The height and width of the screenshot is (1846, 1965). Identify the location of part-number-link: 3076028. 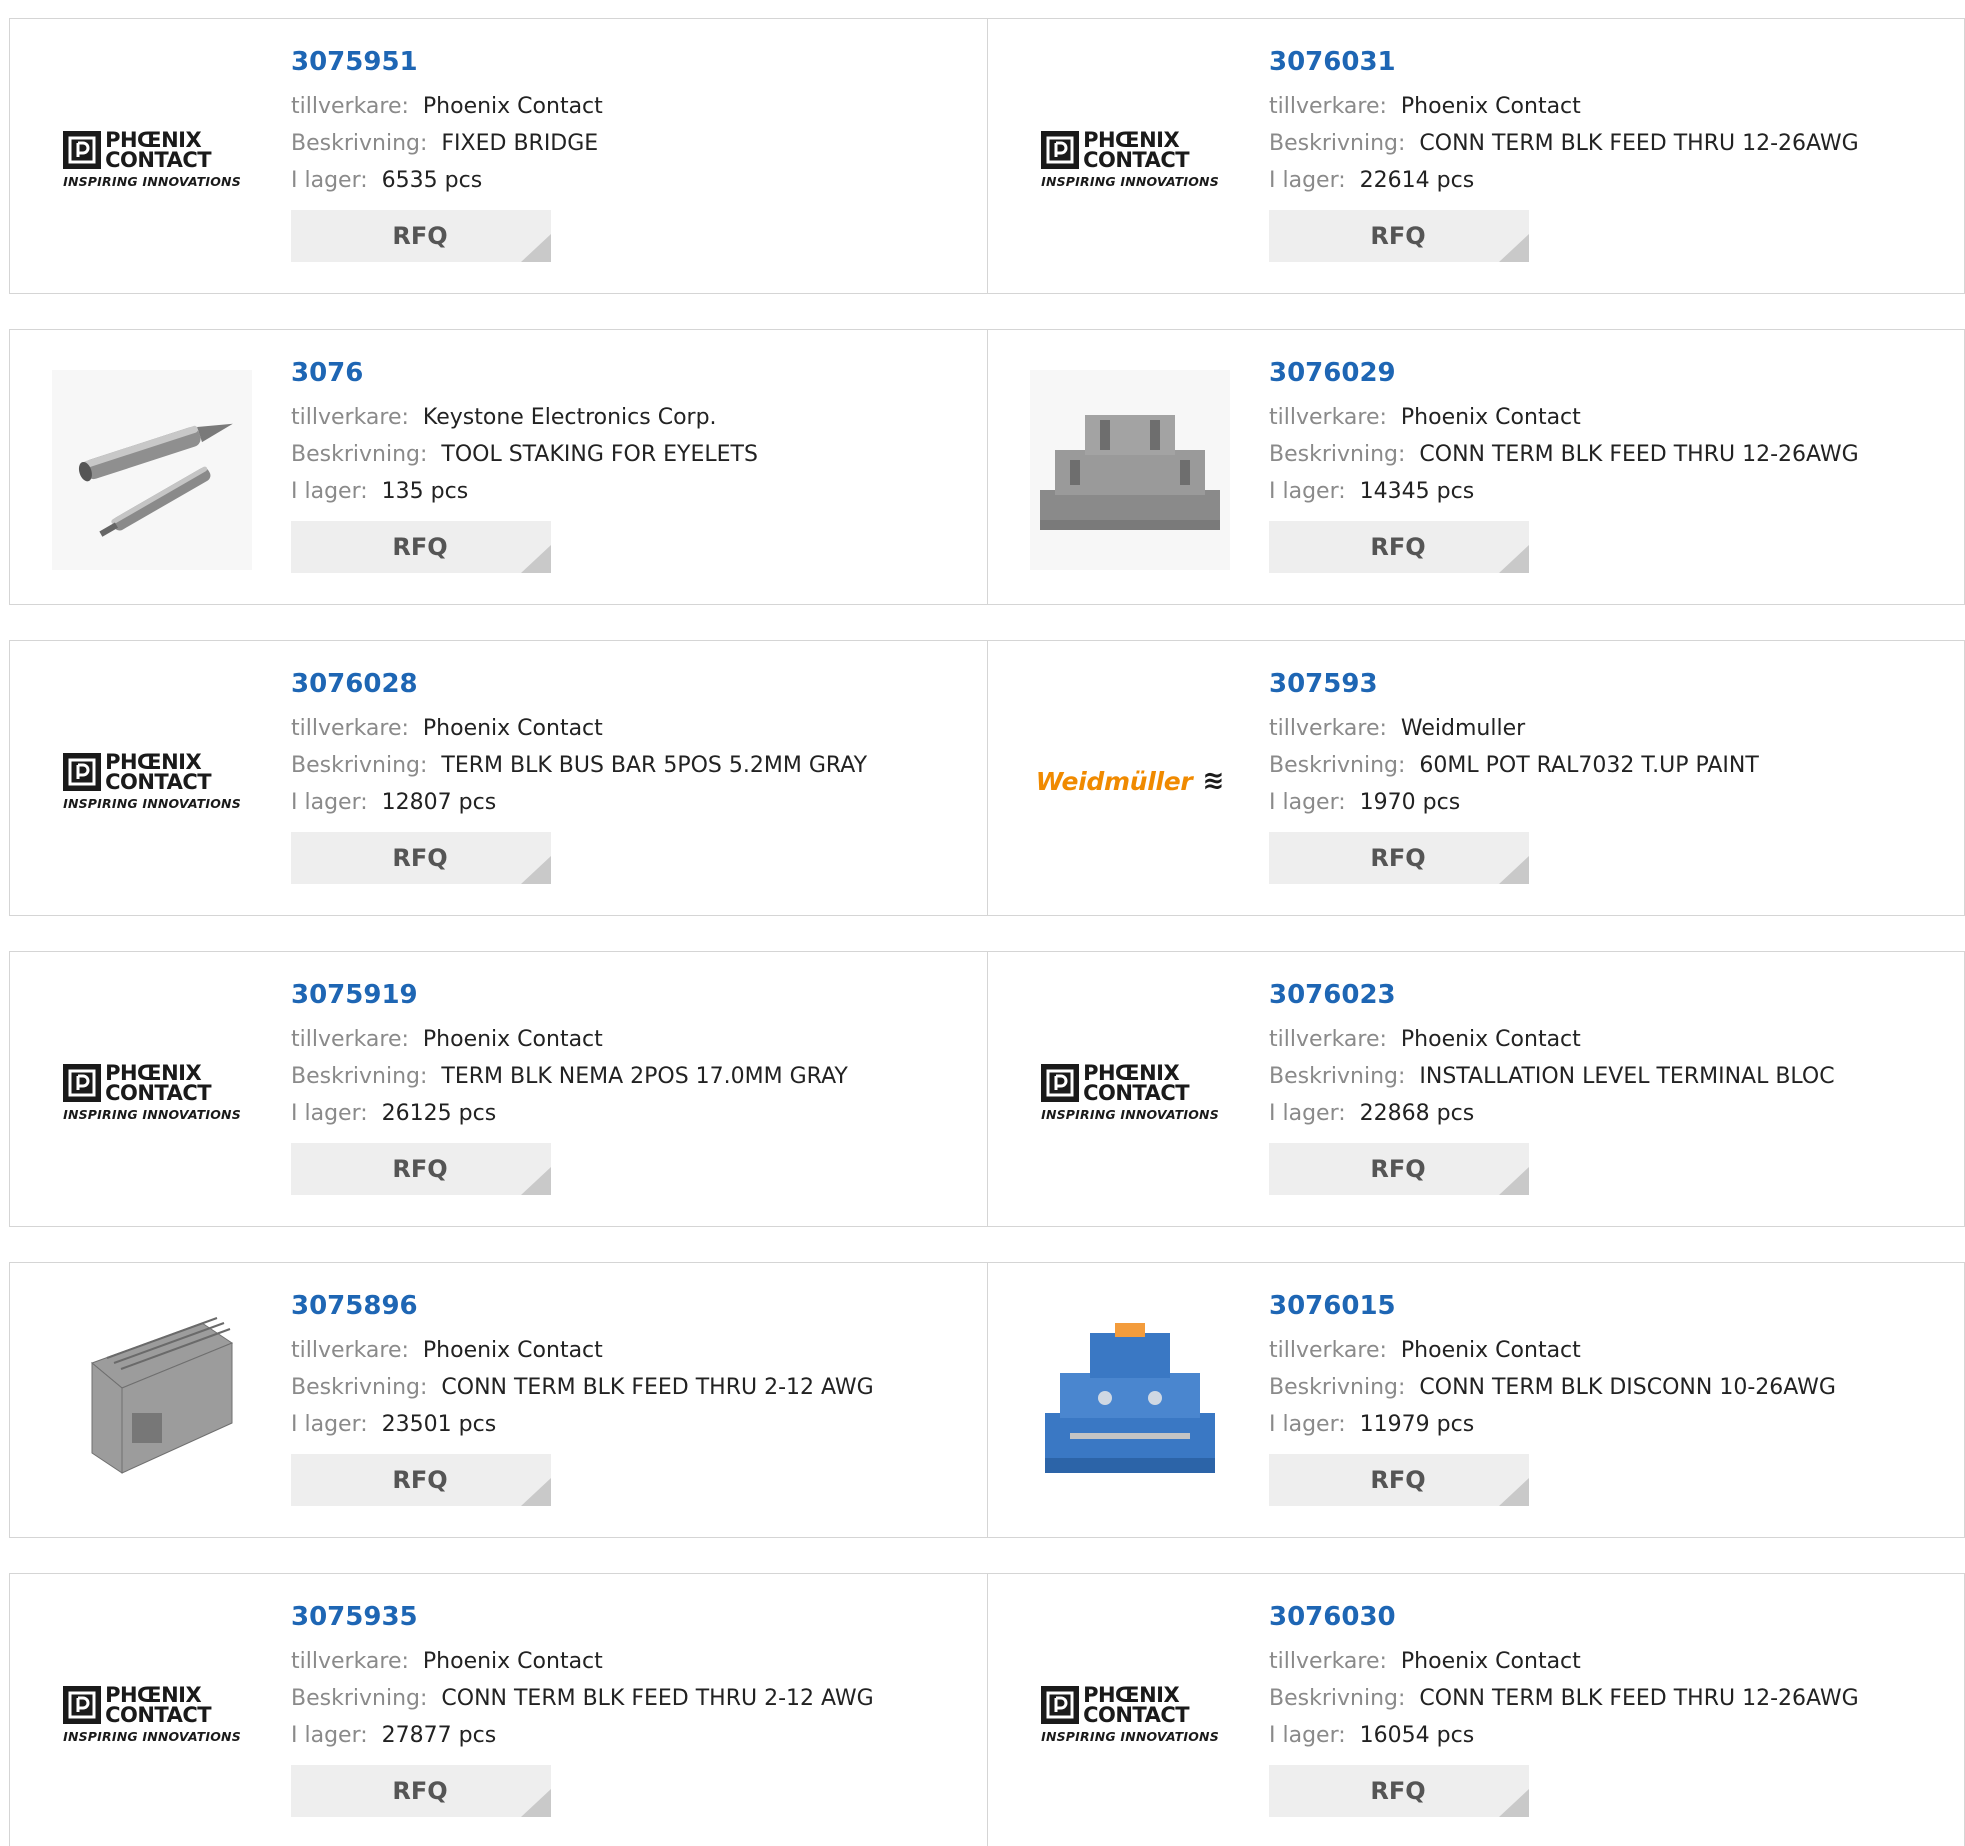
(579, 684).